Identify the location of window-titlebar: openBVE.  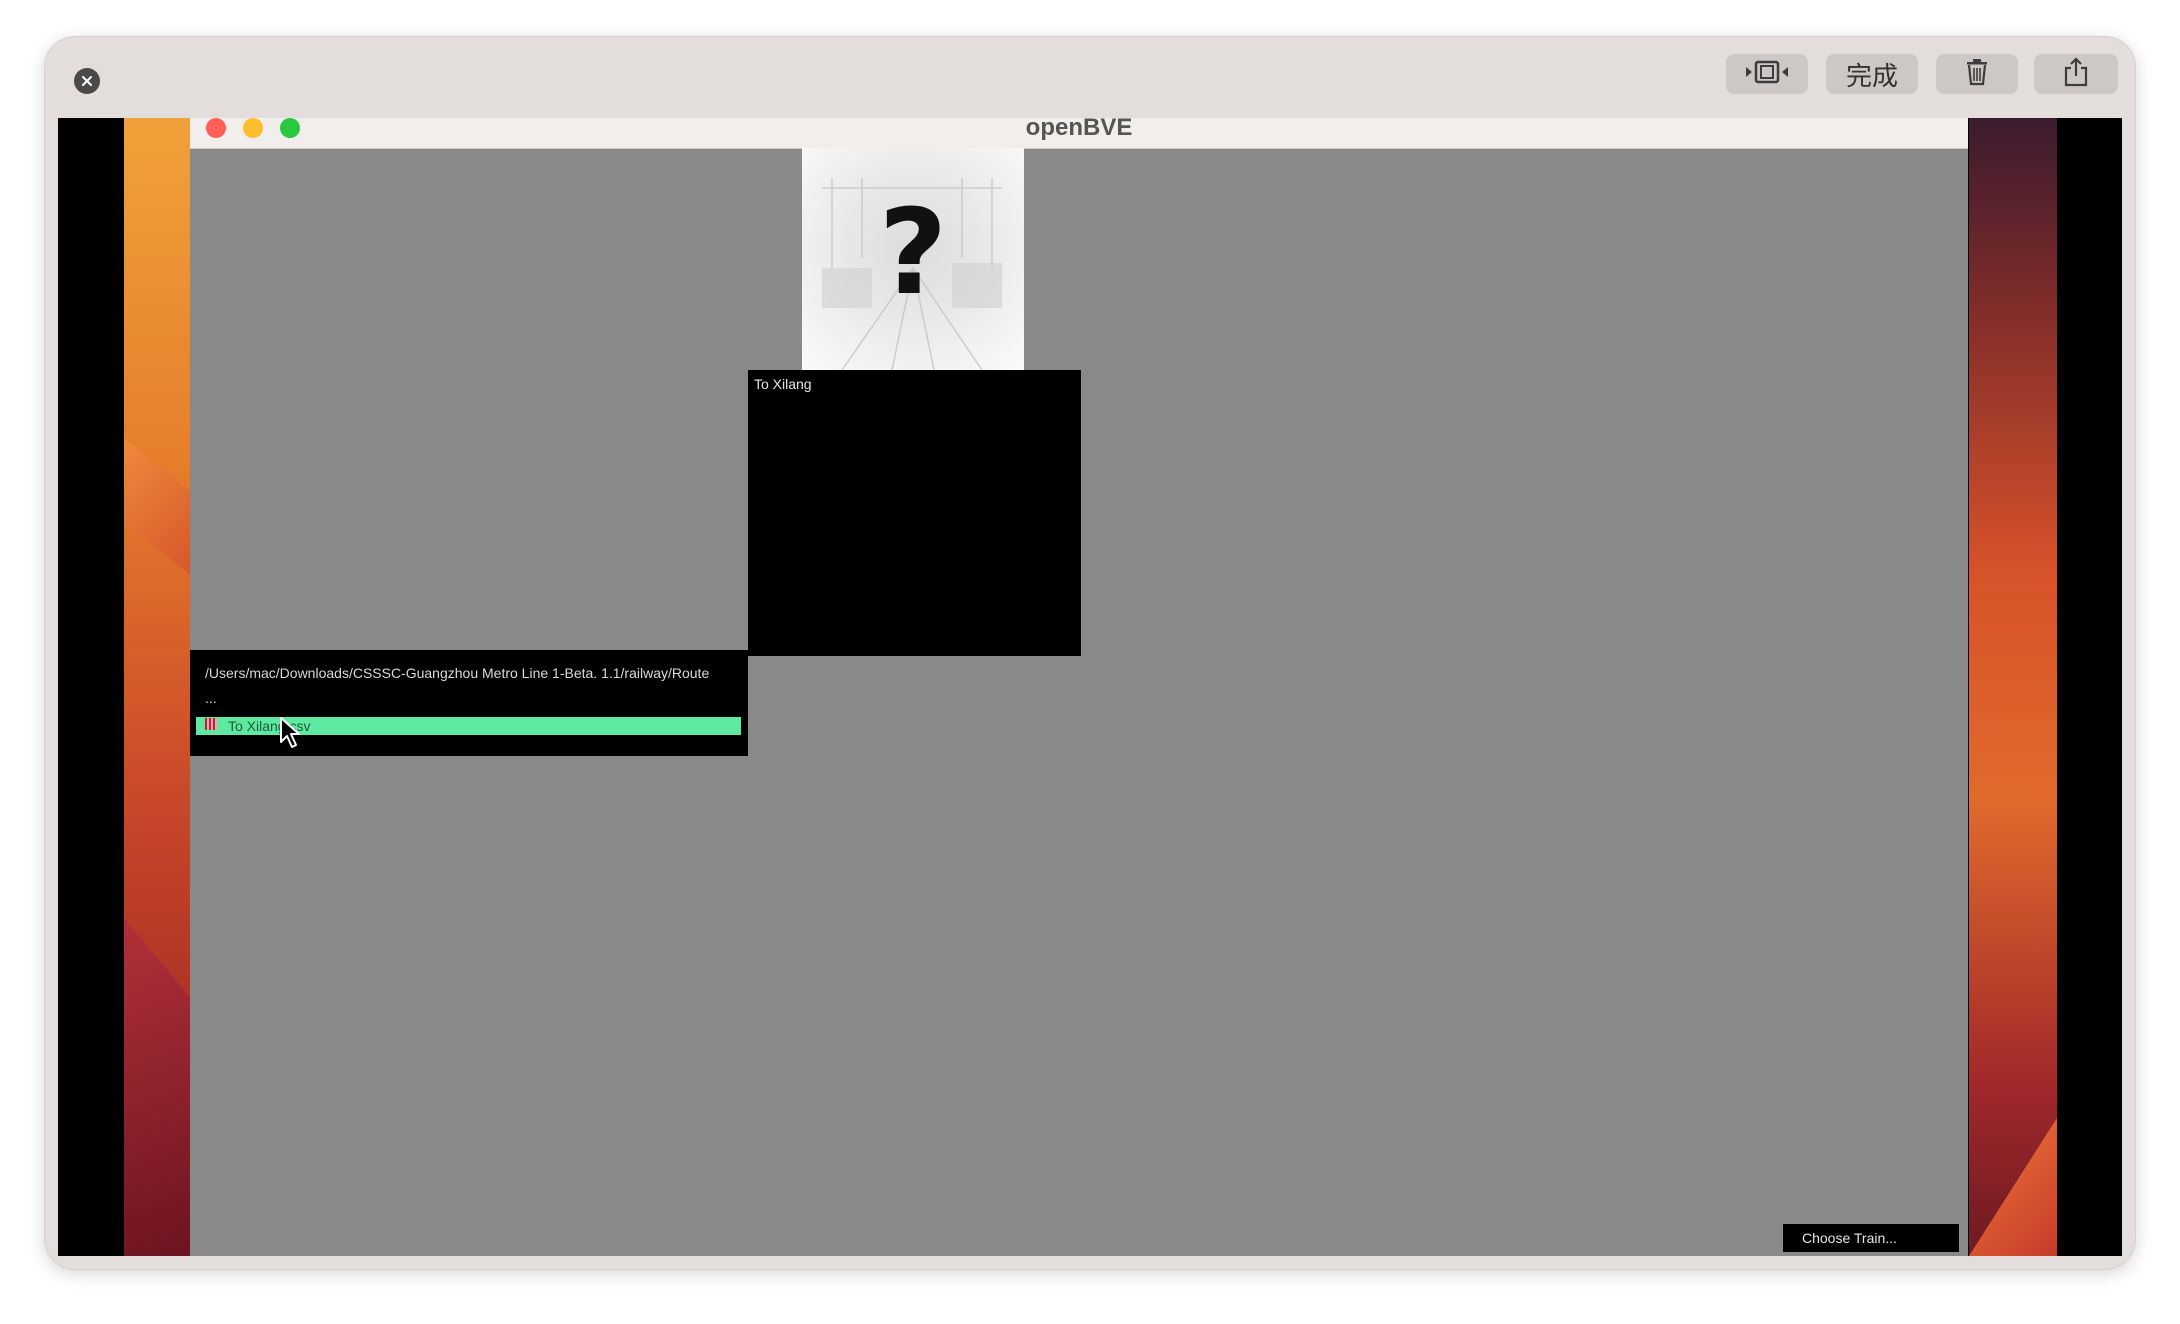
(1079, 133).